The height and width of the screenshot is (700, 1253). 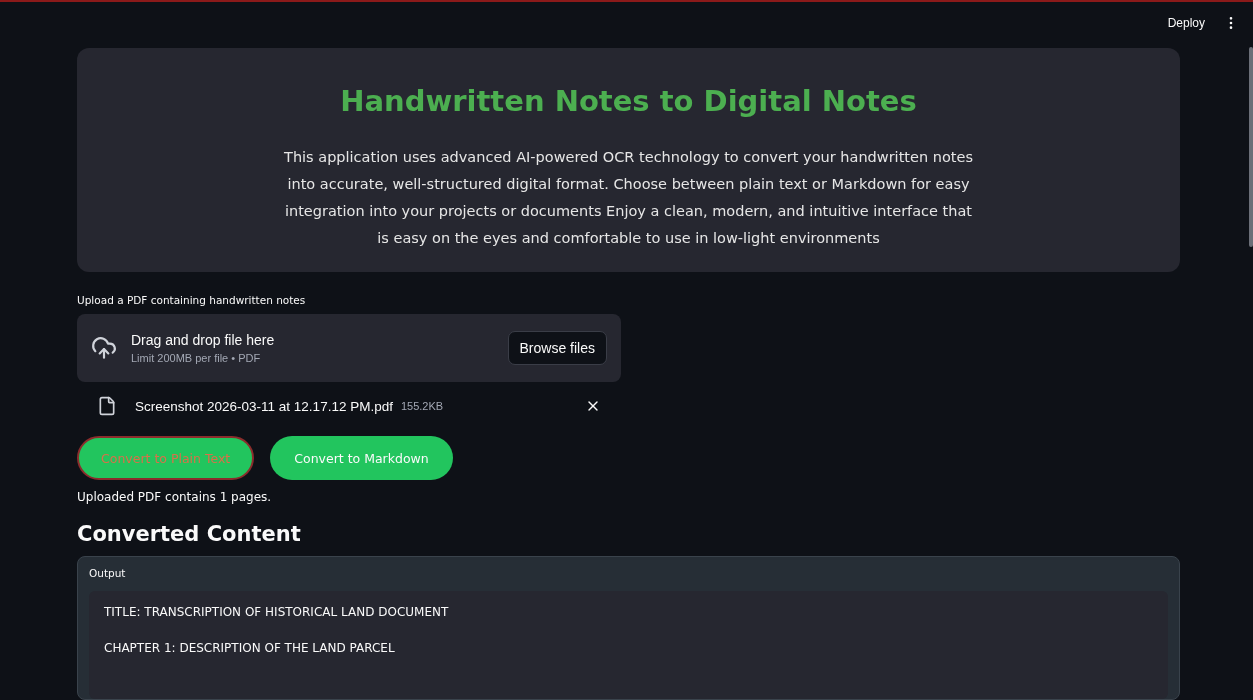 I want to click on cloud-upload-icon, so click(x=104, y=348).